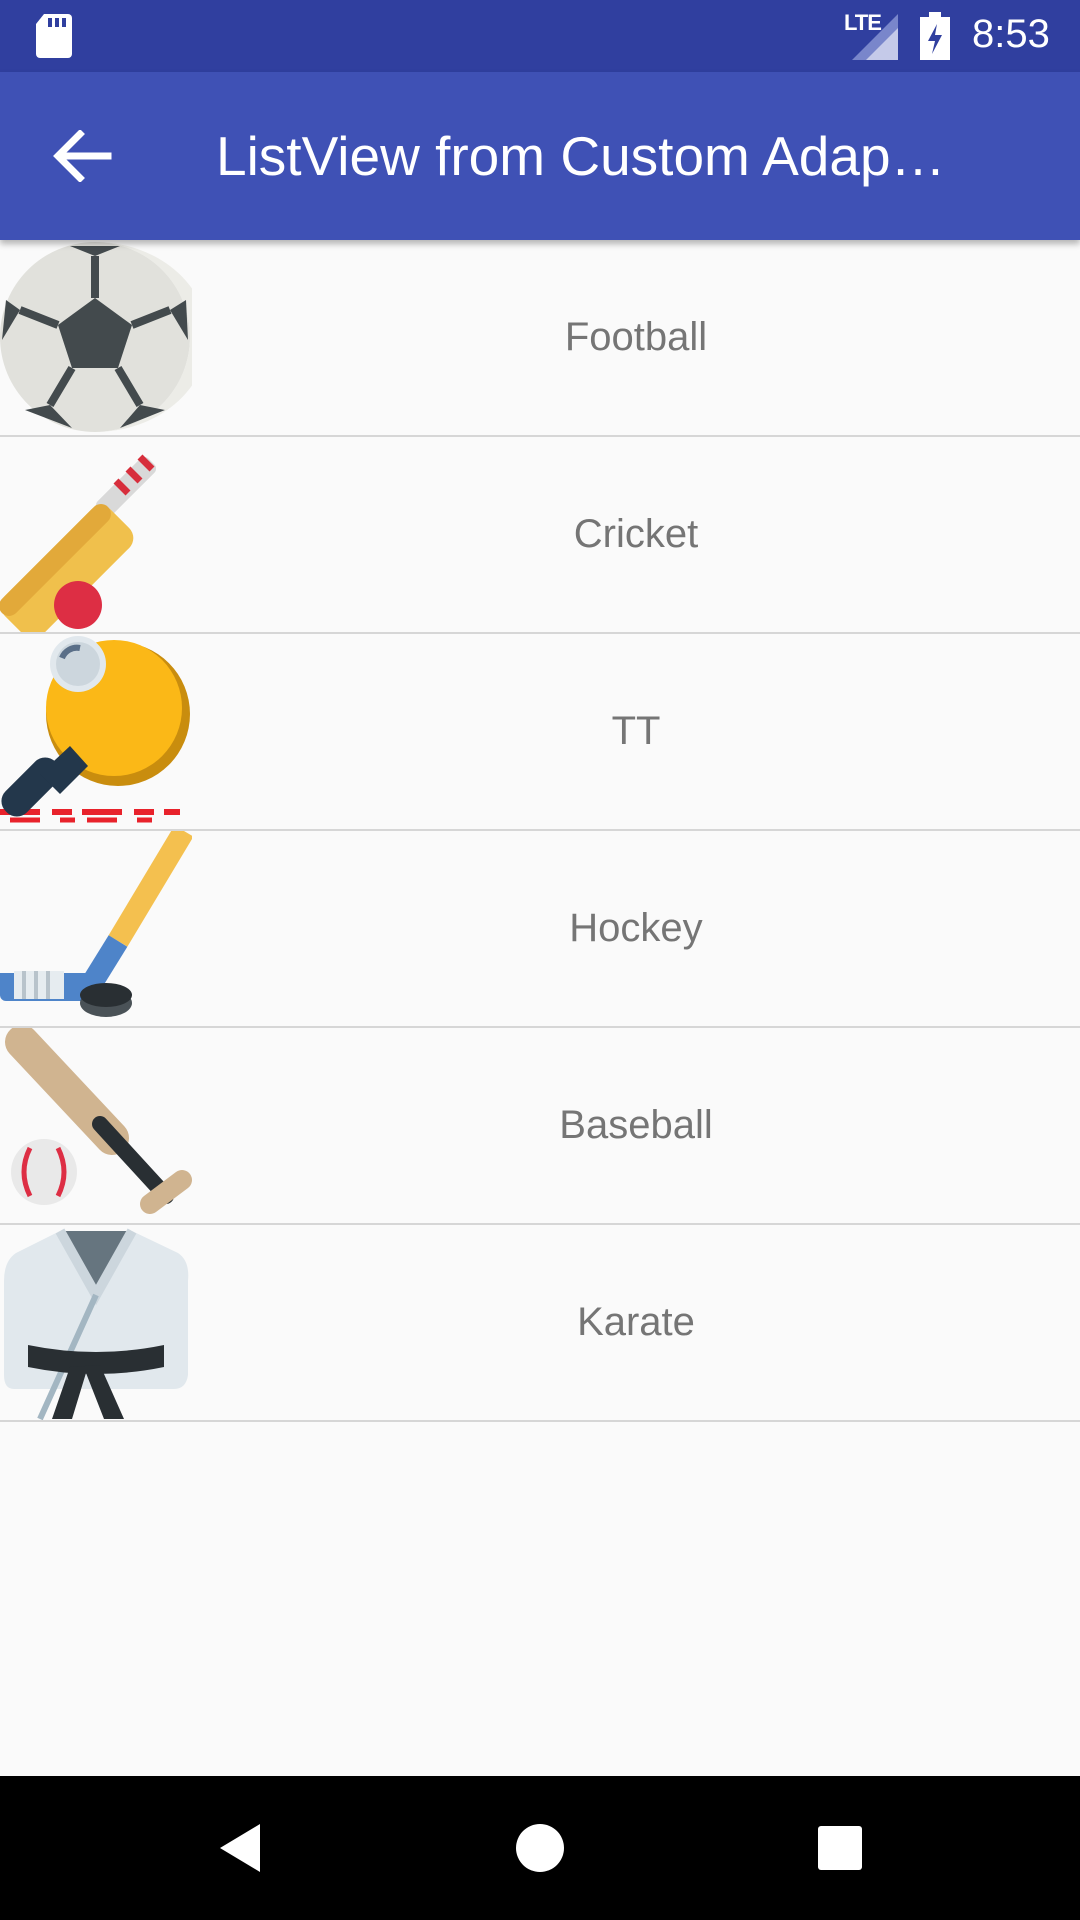 This screenshot has width=1080, height=1920. I want to click on arrow-back-icon, so click(82, 156).